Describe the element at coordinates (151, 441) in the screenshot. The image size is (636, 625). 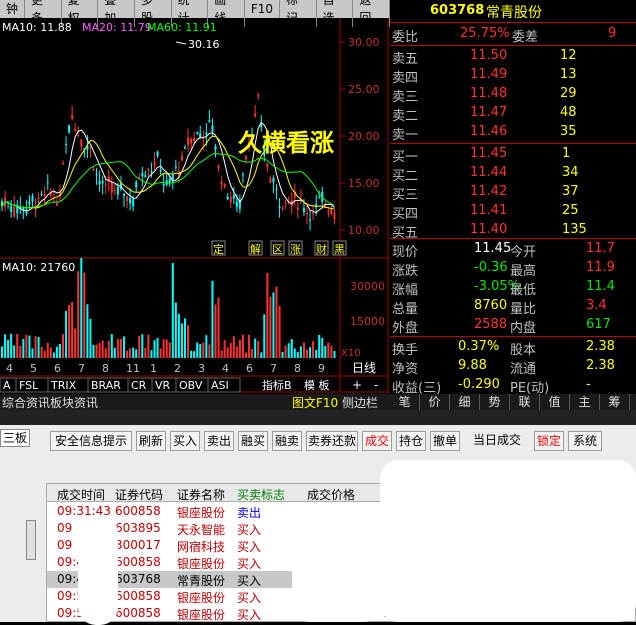
I see `trade-button-1: 刷新` at that location.